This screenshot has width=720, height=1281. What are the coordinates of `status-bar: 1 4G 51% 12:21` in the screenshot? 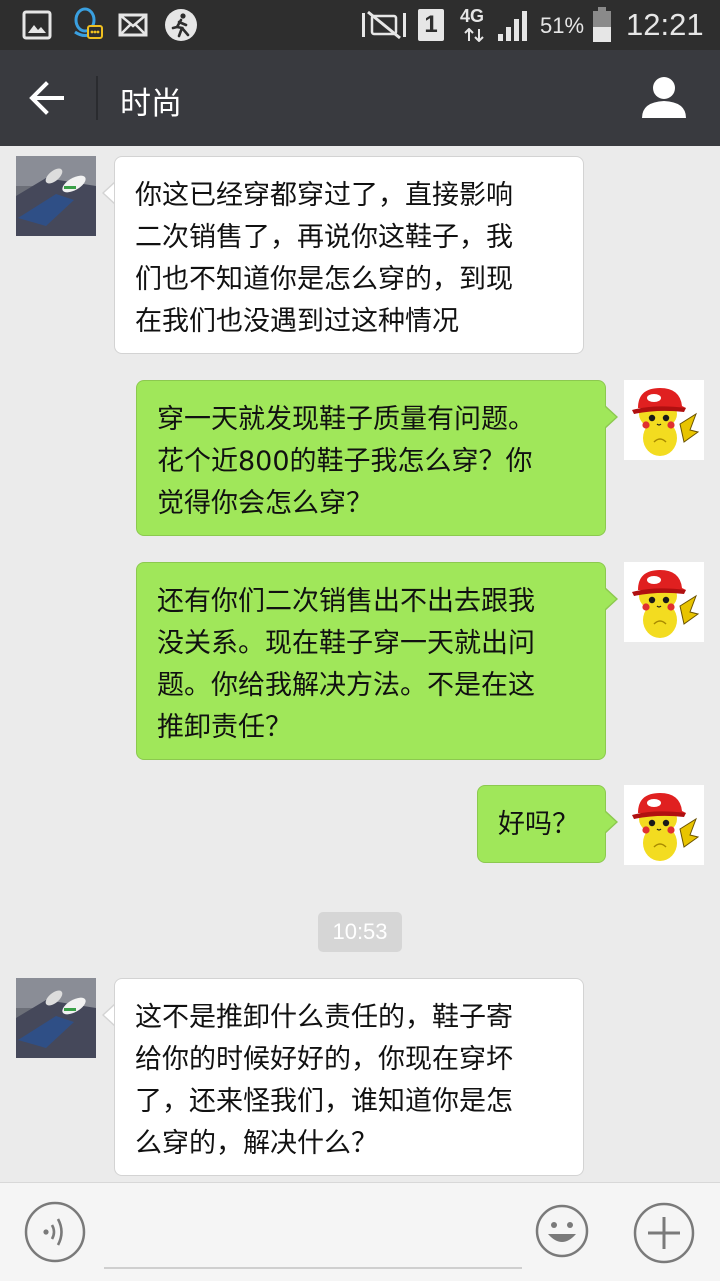 It's located at (360, 25).